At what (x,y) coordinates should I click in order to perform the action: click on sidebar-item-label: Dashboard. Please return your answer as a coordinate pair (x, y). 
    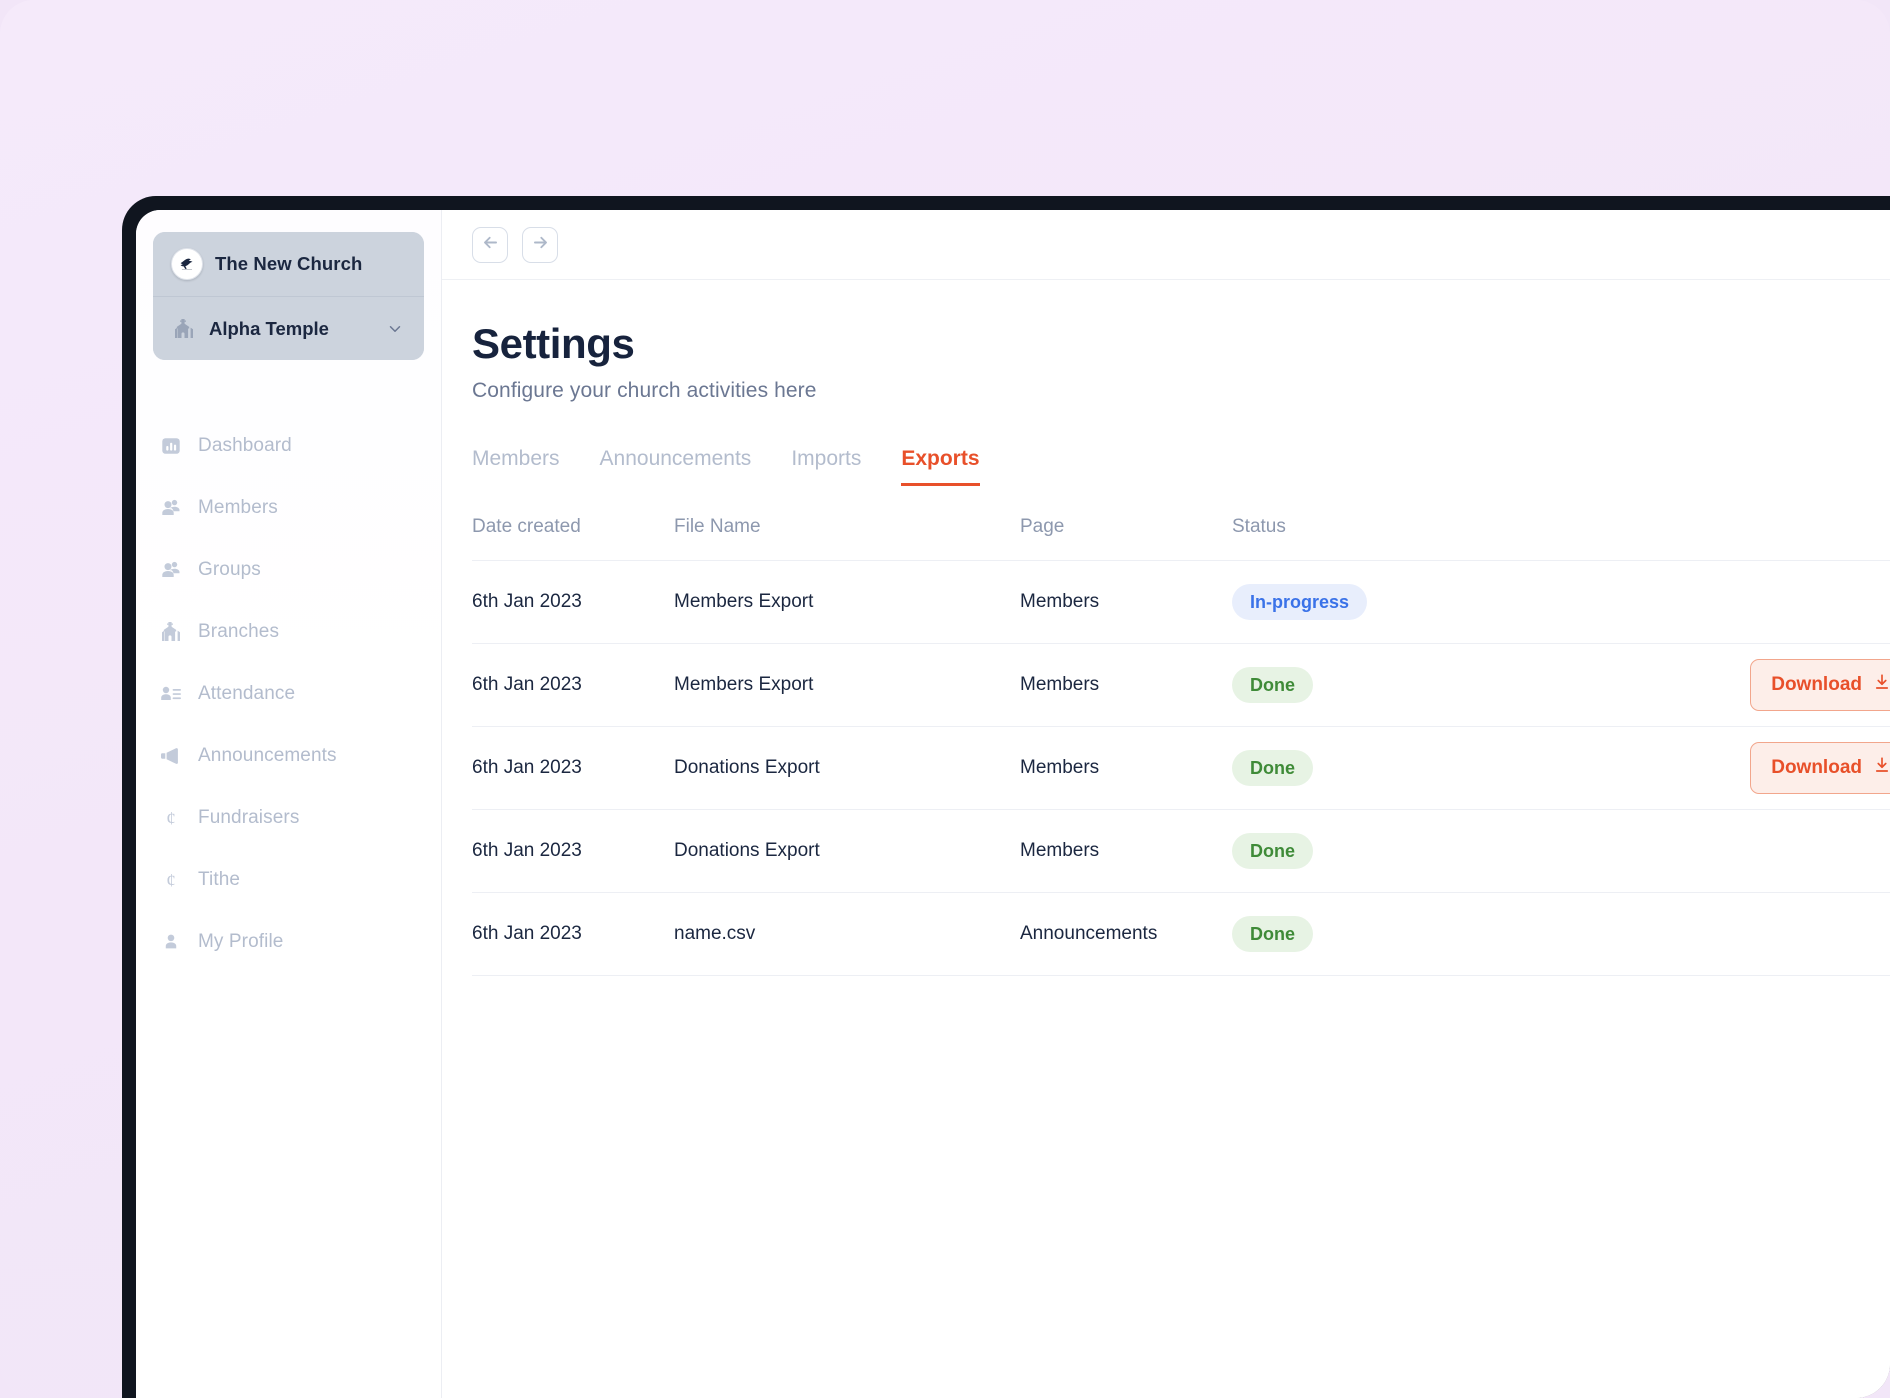
    Looking at the image, I should click on (245, 445).